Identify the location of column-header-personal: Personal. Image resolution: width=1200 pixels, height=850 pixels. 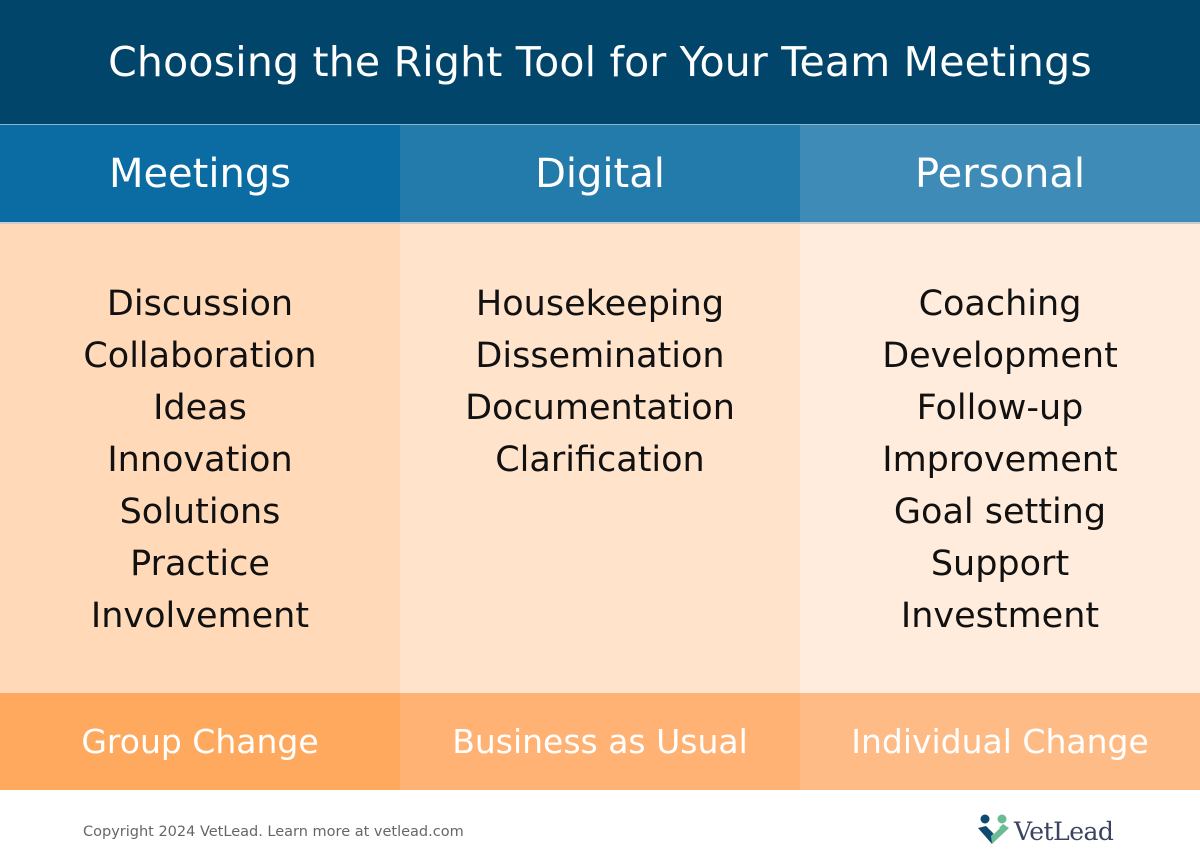
(1000, 173).